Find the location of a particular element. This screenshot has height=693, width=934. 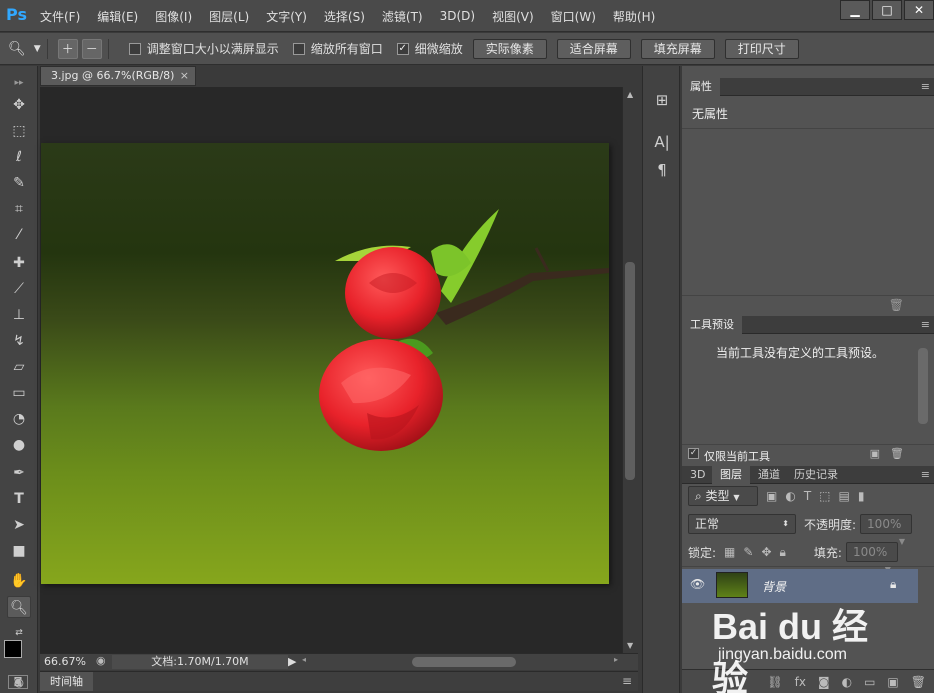

scroll-left-icon: ◂ is located at coordinates (304, 659).